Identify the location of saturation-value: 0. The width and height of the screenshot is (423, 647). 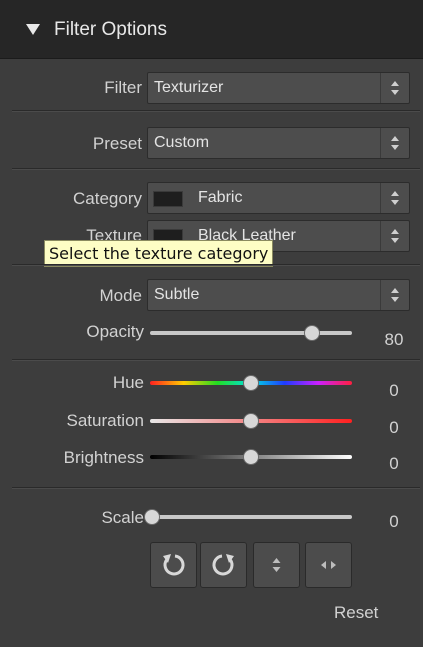
(394, 427).